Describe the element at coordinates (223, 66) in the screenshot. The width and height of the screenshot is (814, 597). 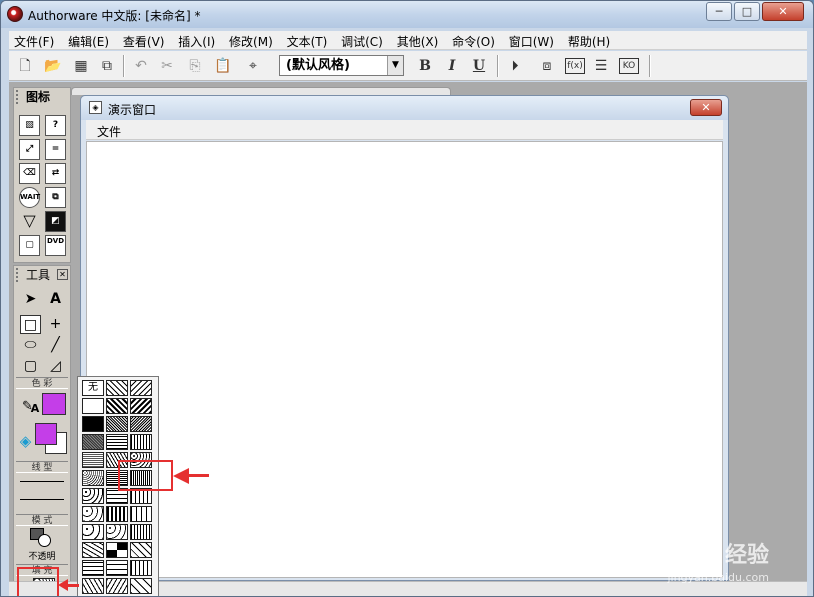
I see `paste-icon: 📋` at that location.